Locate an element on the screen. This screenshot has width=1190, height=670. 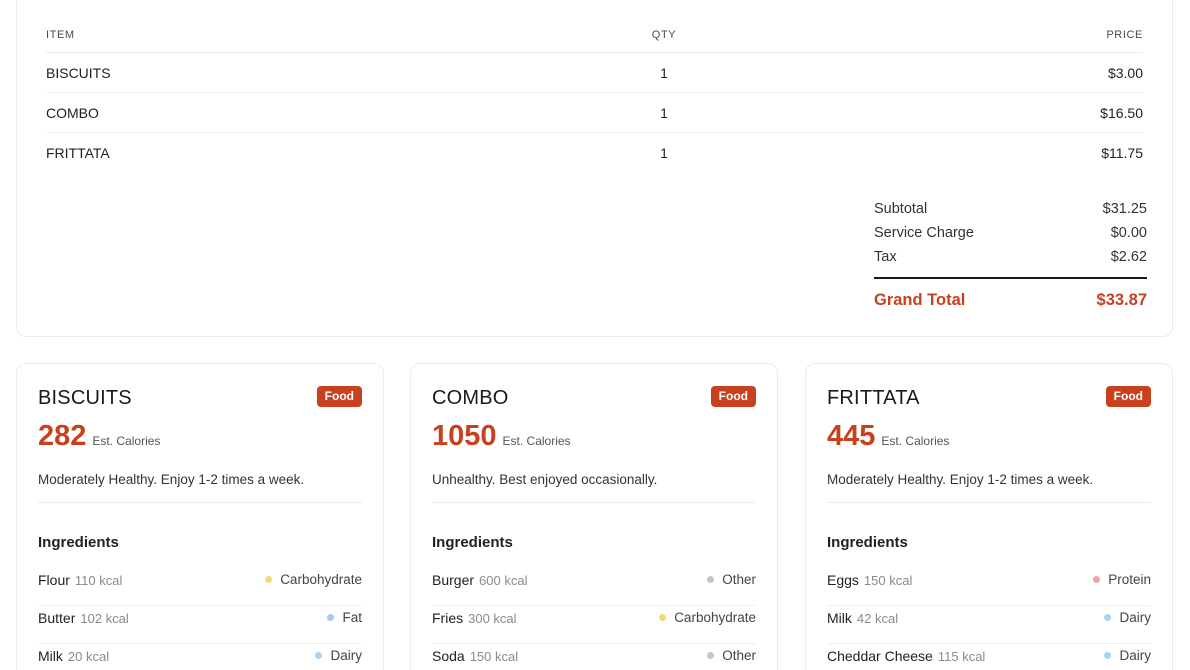
calorie-block: 282 Est. Calories is located at coordinates (99, 436).